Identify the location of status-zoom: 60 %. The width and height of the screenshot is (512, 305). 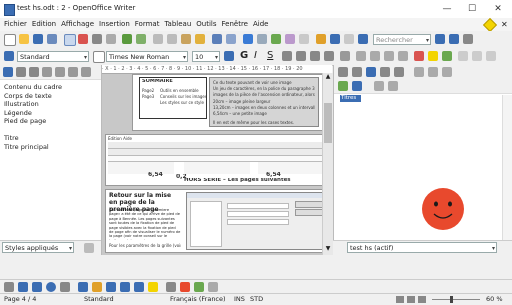
(494, 299).